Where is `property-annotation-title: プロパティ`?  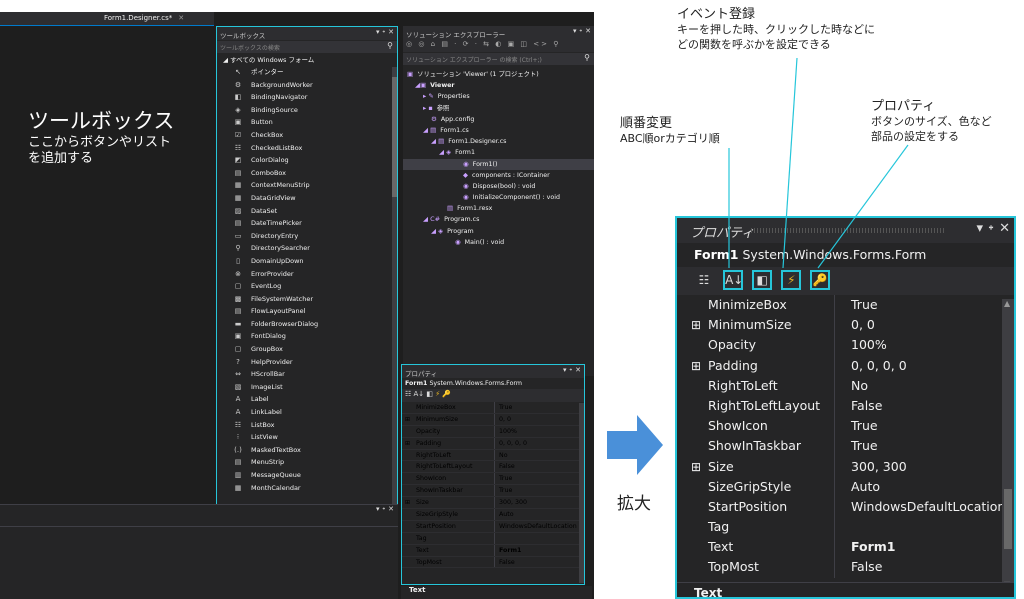
property-annotation-title: プロパティ is located at coordinates (903, 106).